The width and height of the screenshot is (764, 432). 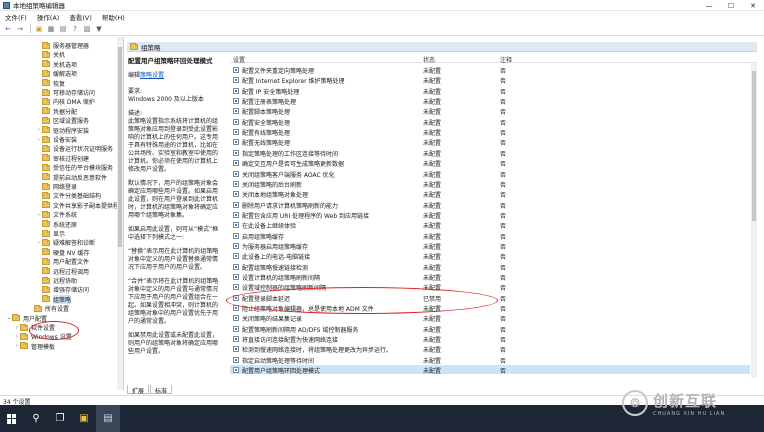 What do you see at coordinates (753, 5) in the screenshot?
I see `close-button: ✕` at bounding box center [753, 5].